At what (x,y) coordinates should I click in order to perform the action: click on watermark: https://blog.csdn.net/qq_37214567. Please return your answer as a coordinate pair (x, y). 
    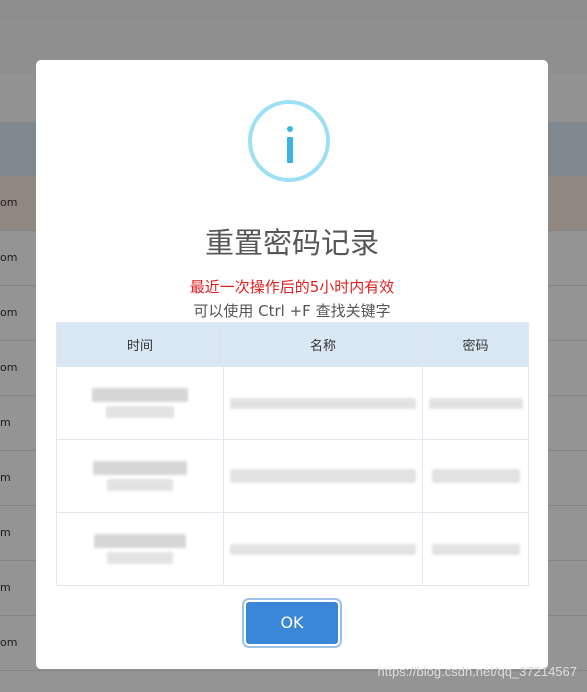
    Looking at the image, I should click on (477, 671).